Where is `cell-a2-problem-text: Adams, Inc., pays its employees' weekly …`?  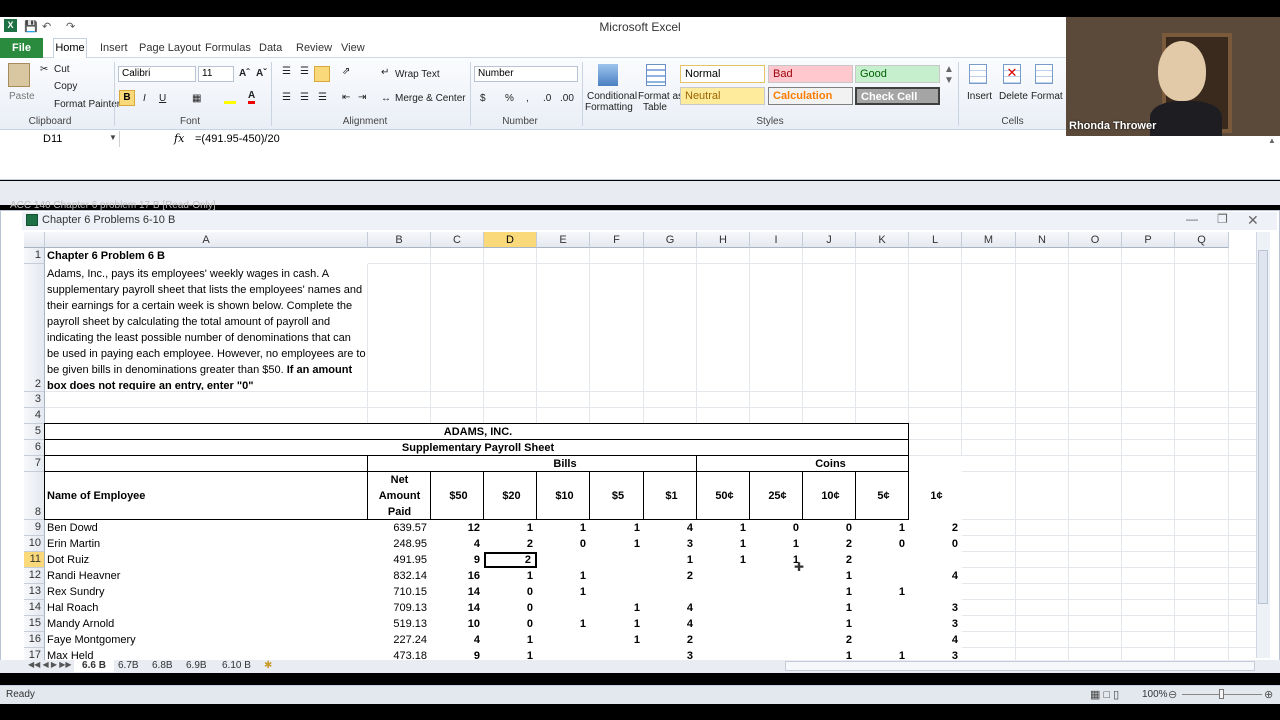 cell-a2-problem-text: Adams, Inc., pays its employees' weekly … is located at coordinates (206, 328).